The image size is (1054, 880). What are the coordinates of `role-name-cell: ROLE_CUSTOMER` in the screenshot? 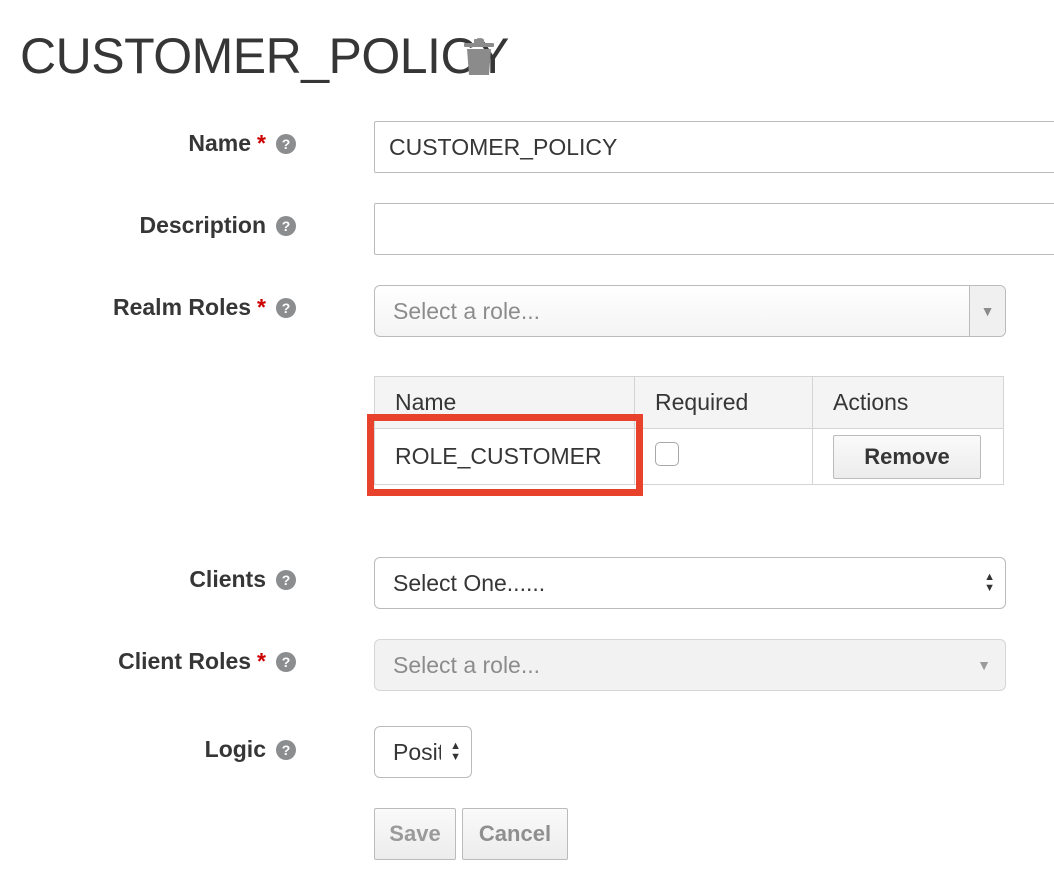 It's located at (504, 456).